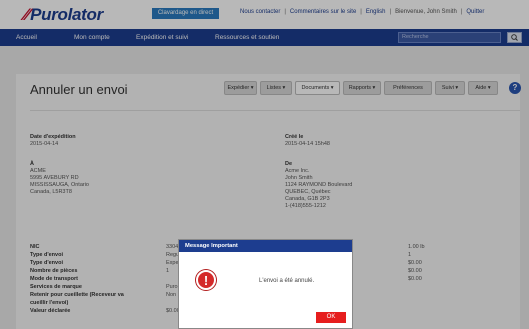  I want to click on dialog-message: L'envoi a été annulé., so click(287, 281).